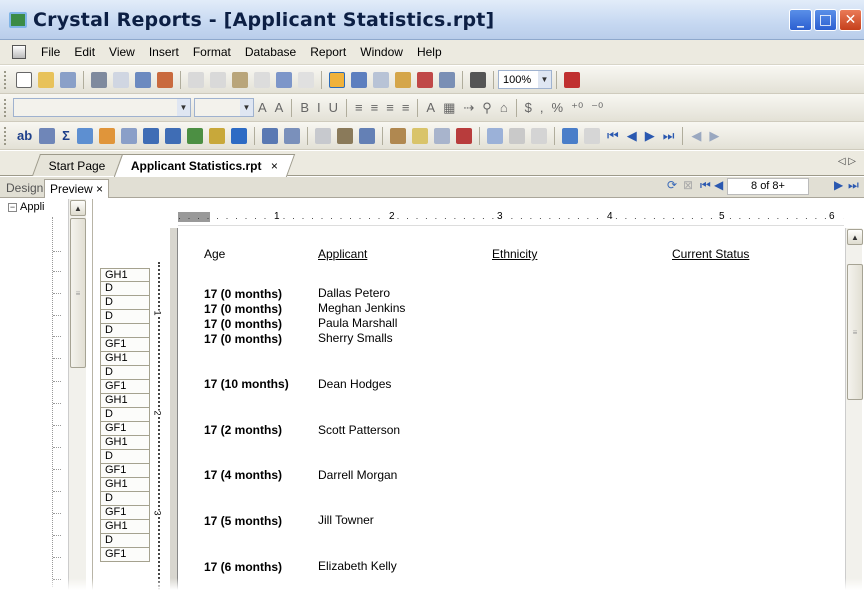 This screenshot has height=590, width=864. What do you see at coordinates (66, 135) in the screenshot?
I see `insert-summary-icon: Σ` at bounding box center [66, 135].